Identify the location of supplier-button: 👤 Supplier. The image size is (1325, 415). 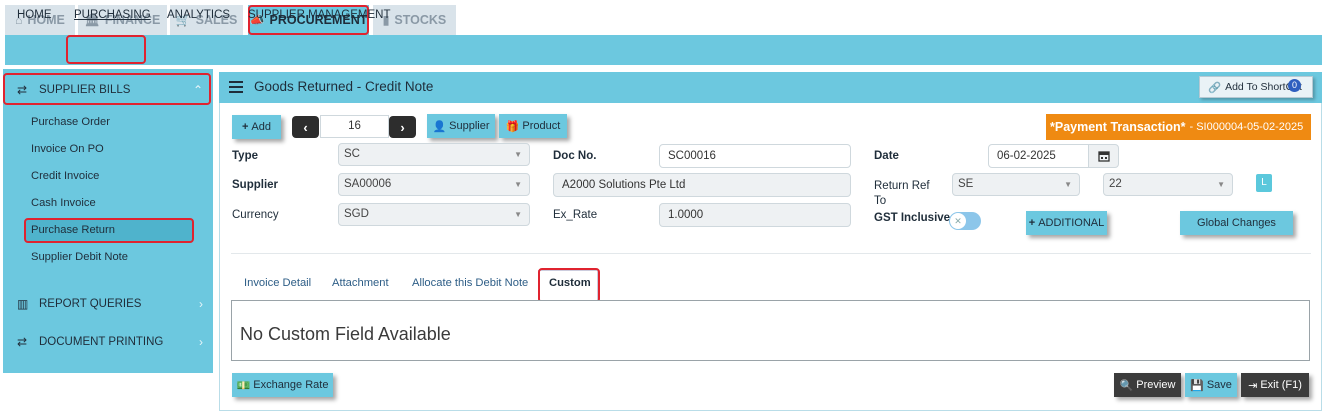
(461, 126).